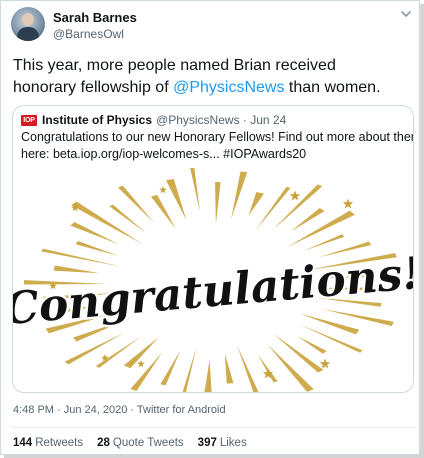 The image size is (424, 458). What do you see at coordinates (23, 443) in the screenshot?
I see `stat-count: 144` at bounding box center [23, 443].